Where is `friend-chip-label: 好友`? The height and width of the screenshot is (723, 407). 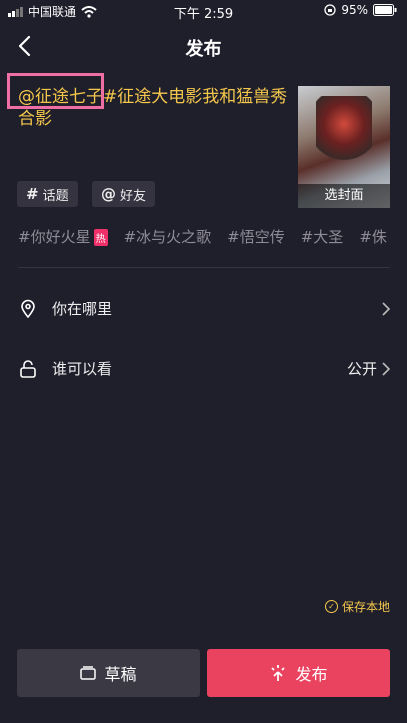
friend-chip-label: 好友 is located at coordinates (133, 196).